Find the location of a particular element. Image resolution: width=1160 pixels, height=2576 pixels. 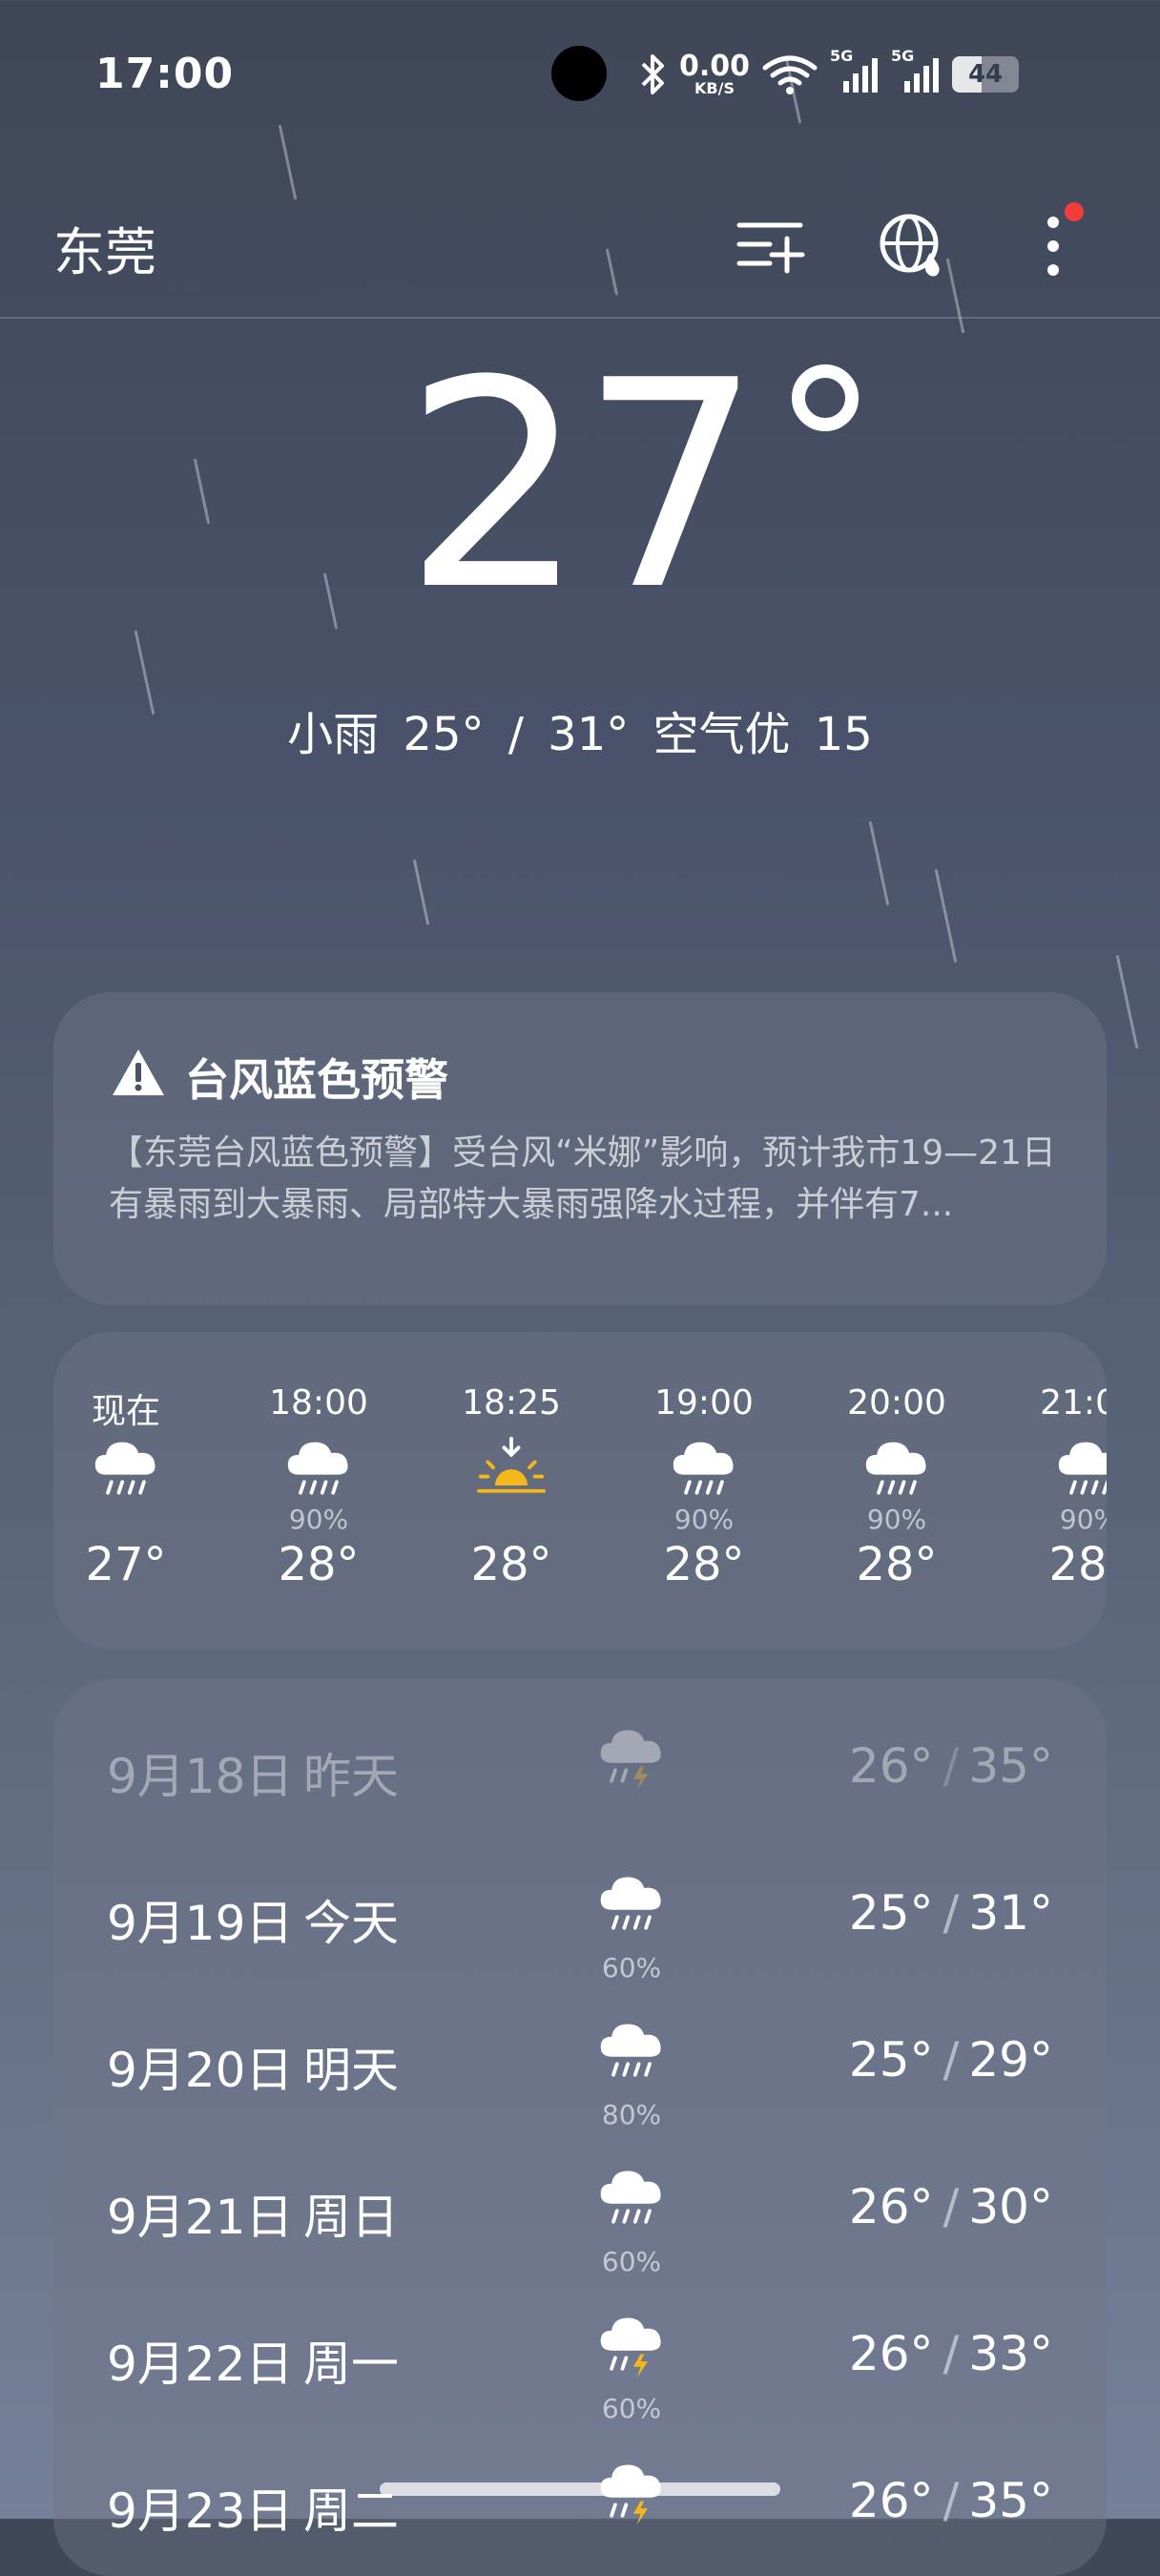

status-bar: 17:00 0.00 KB/S 5G 5G 44 is located at coordinates (580, 76).